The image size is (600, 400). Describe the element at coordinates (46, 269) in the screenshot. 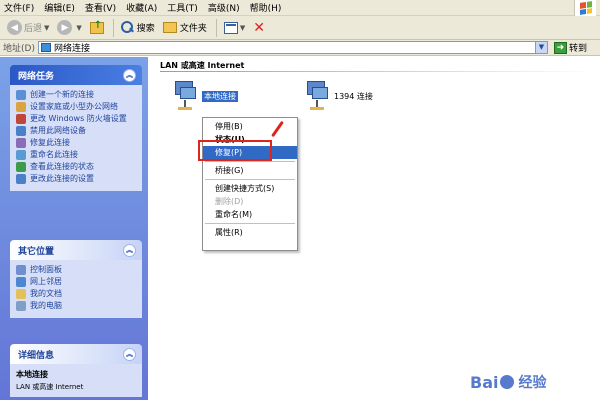

I see `place-label: 控制面板` at that location.